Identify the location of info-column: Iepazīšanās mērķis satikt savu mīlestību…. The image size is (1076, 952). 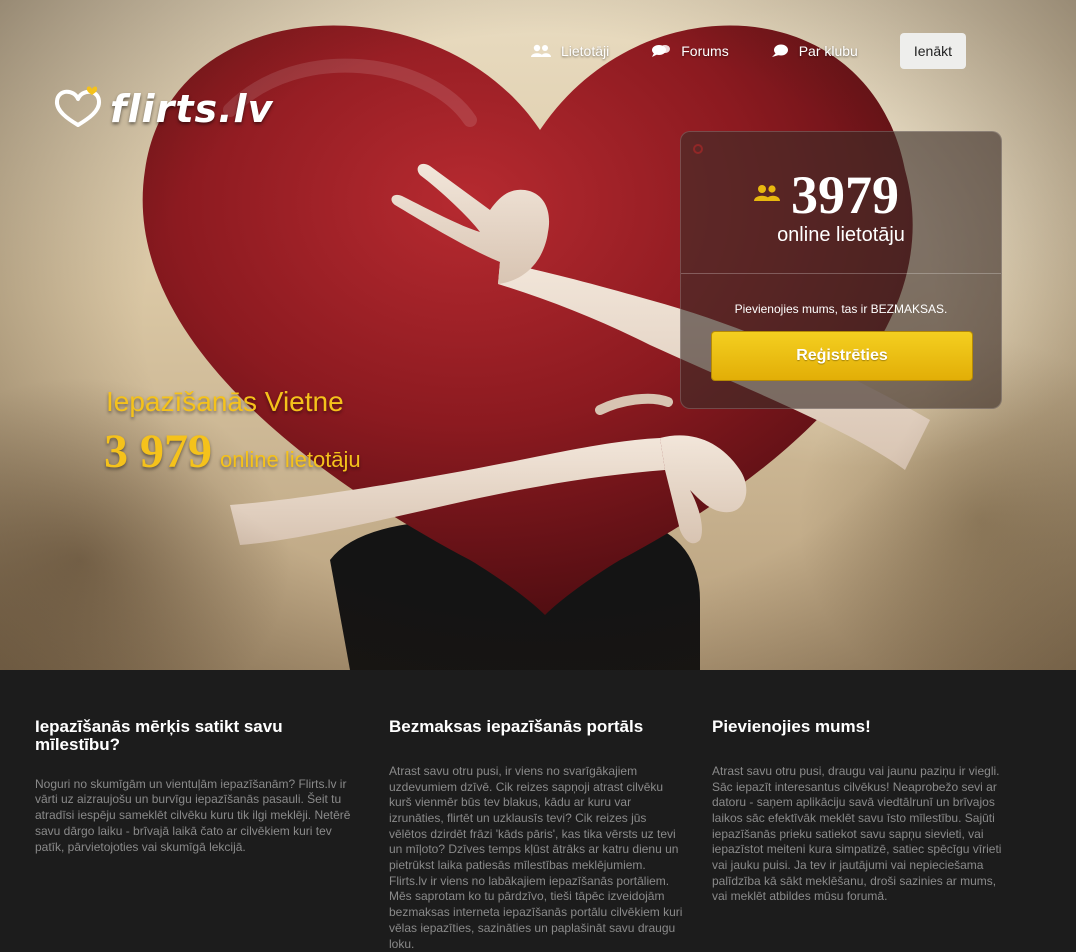
(196, 786).